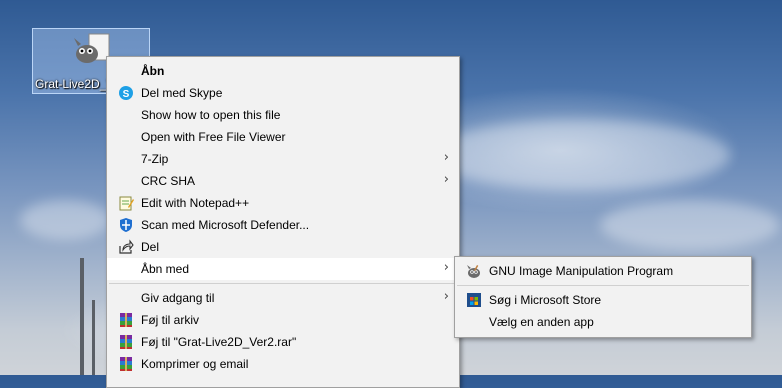 This screenshot has height=388, width=782. Describe the element at coordinates (153, 71) in the screenshot. I see `menu-item-label: Åbn` at that location.